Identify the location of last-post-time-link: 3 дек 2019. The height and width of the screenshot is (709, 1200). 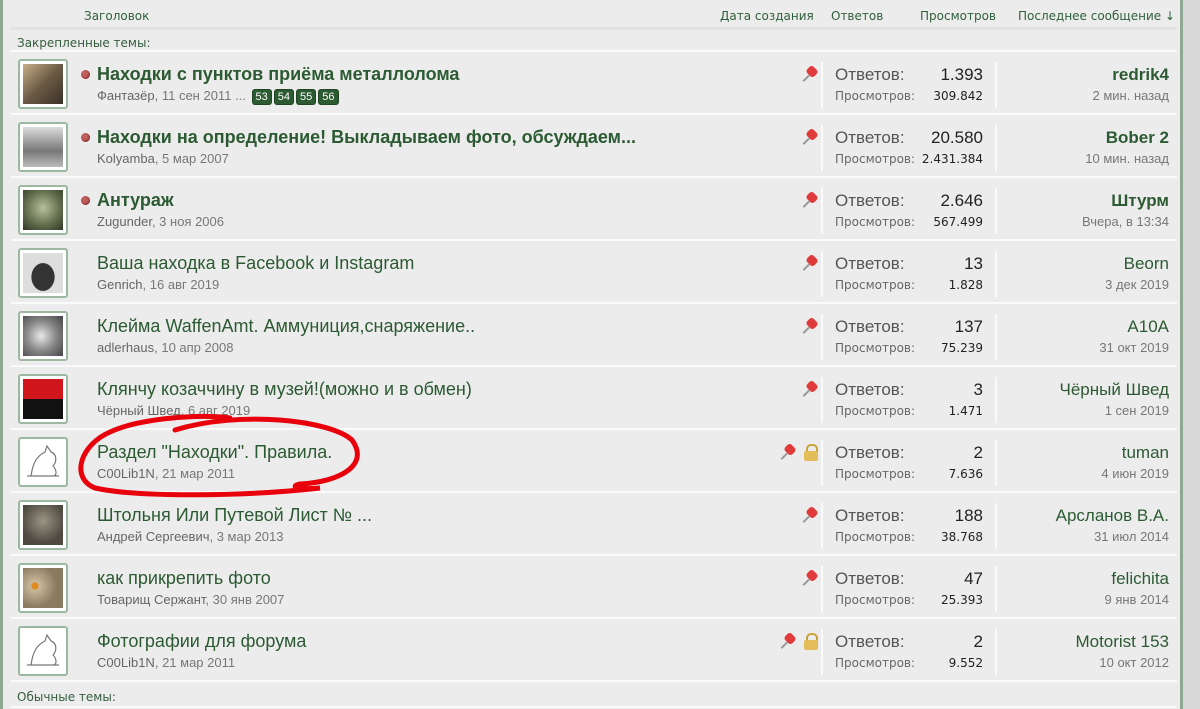
(1137, 284).